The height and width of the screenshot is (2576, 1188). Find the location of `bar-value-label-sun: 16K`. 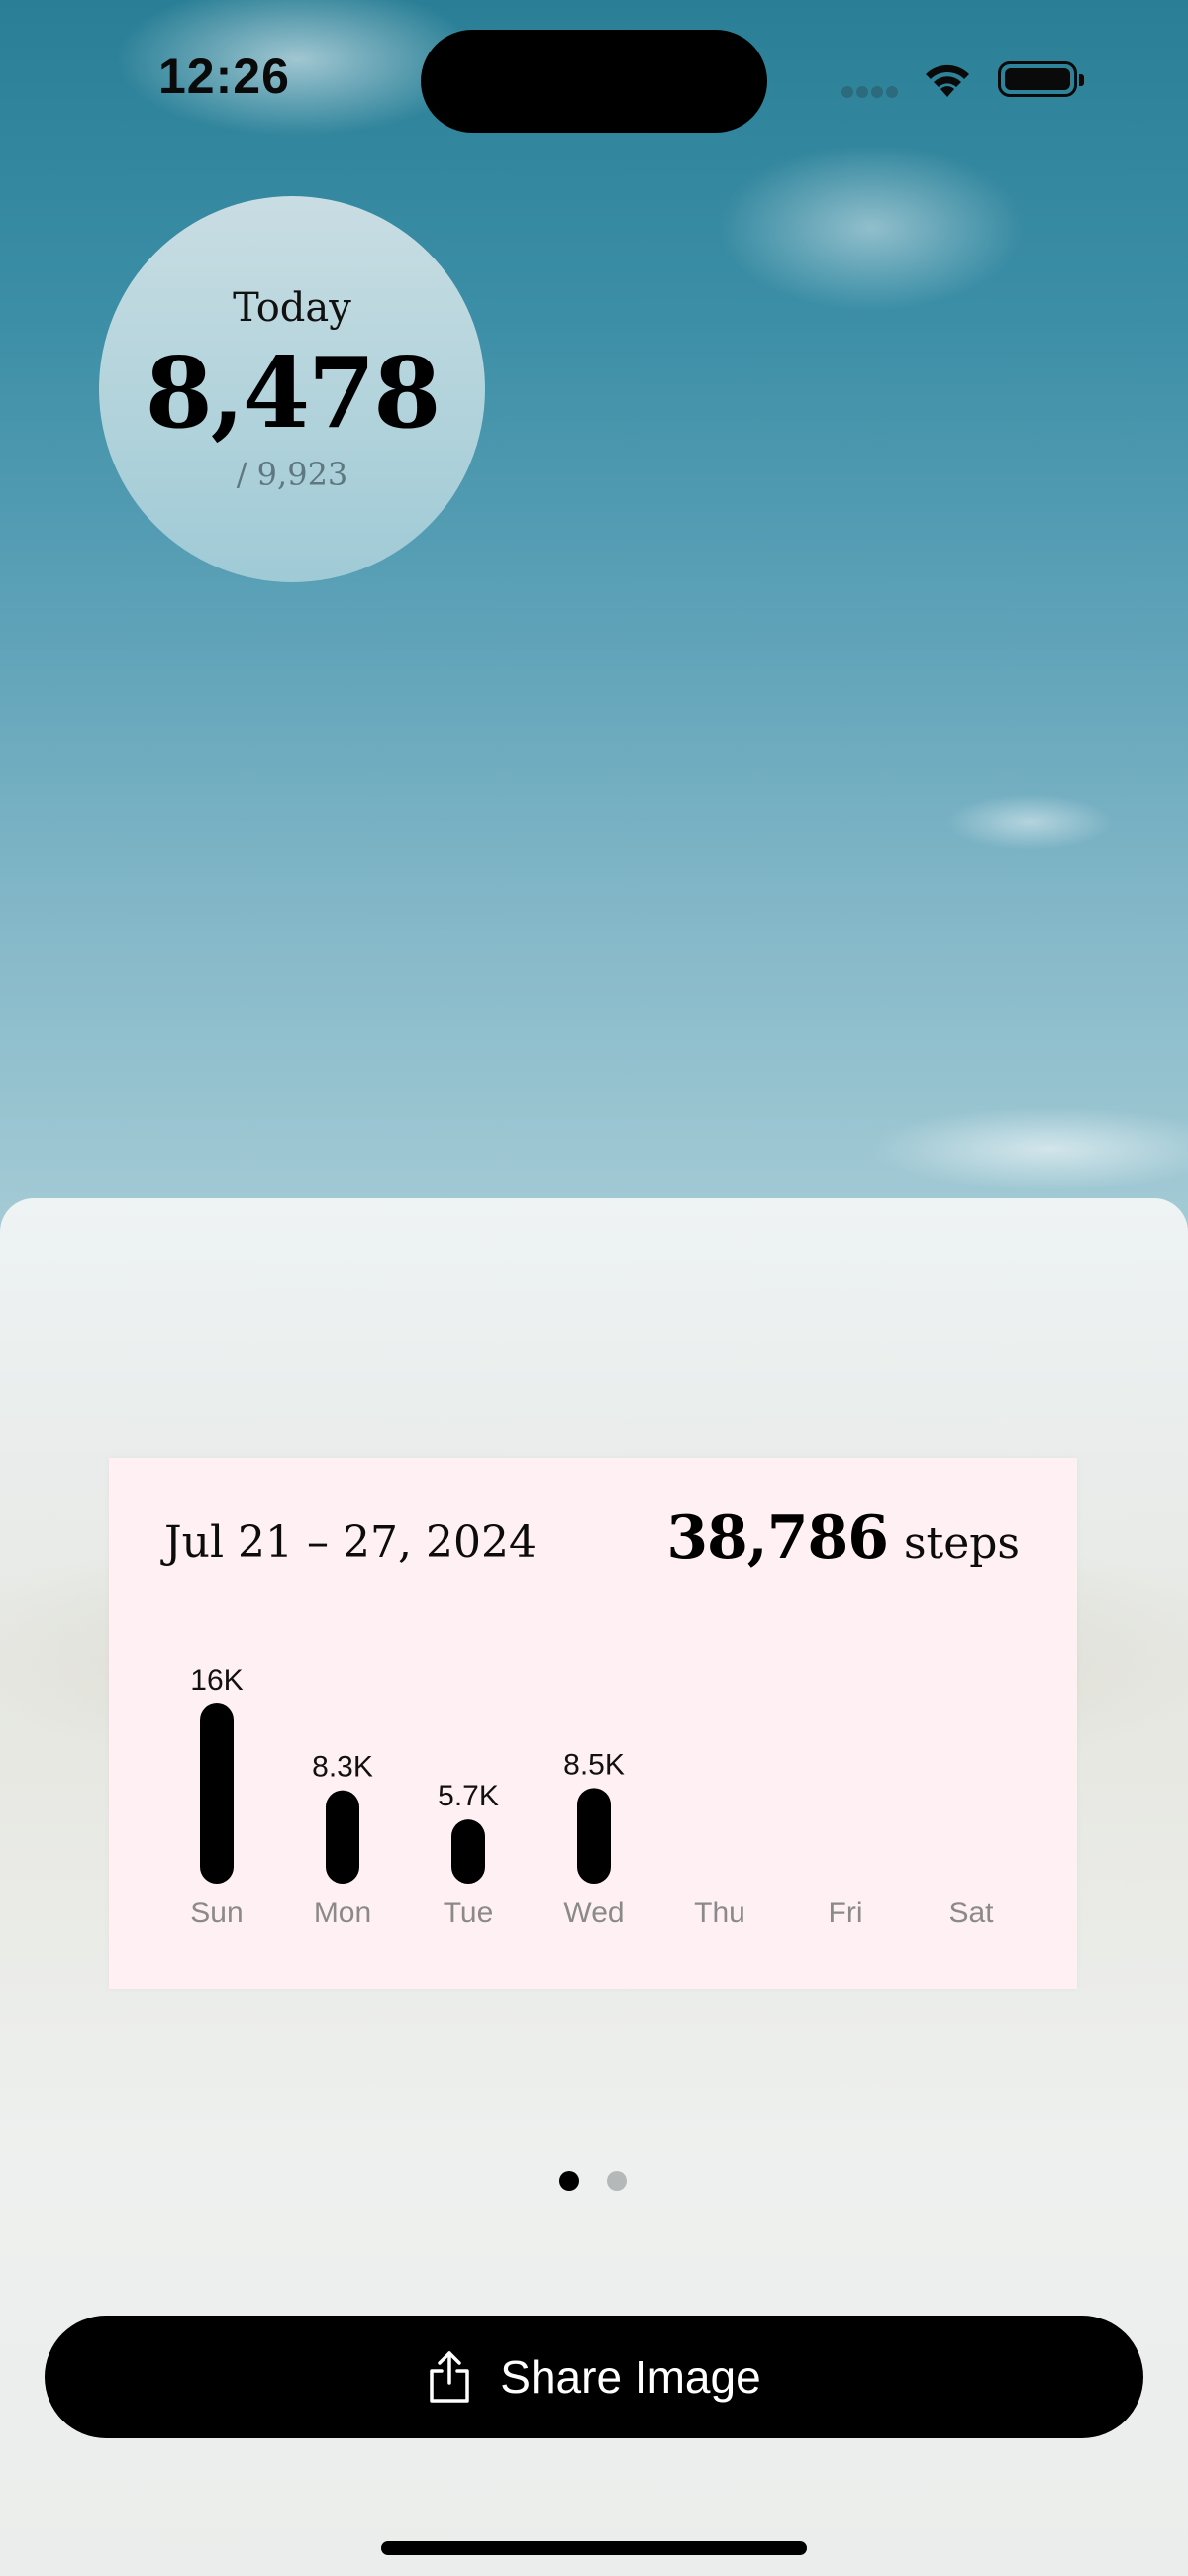

bar-value-label-sun: 16K is located at coordinates (217, 1680).